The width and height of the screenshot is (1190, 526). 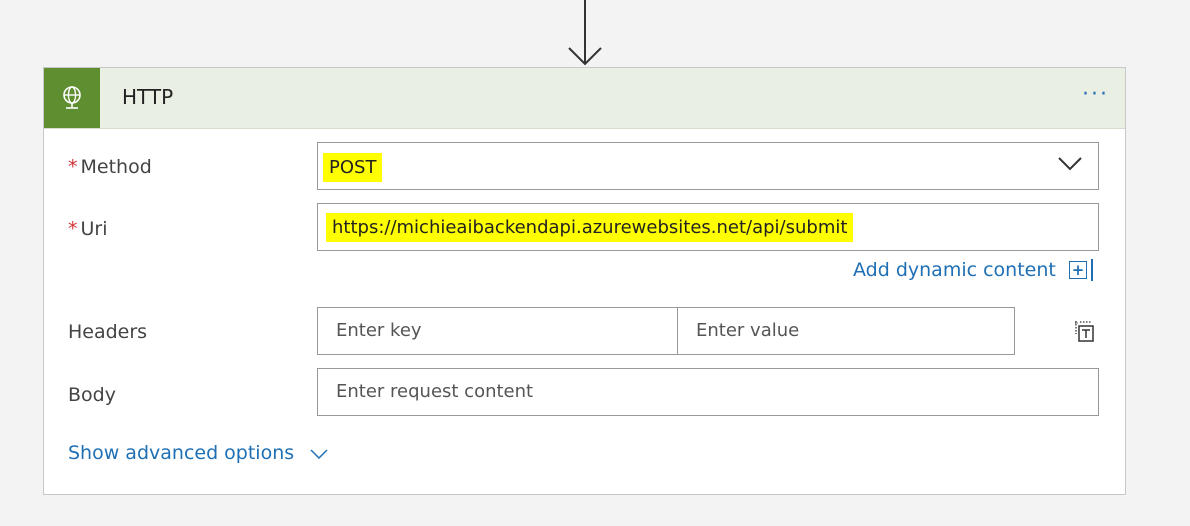 I want to click on add-dynamic-content-bar, so click(x=1092, y=270).